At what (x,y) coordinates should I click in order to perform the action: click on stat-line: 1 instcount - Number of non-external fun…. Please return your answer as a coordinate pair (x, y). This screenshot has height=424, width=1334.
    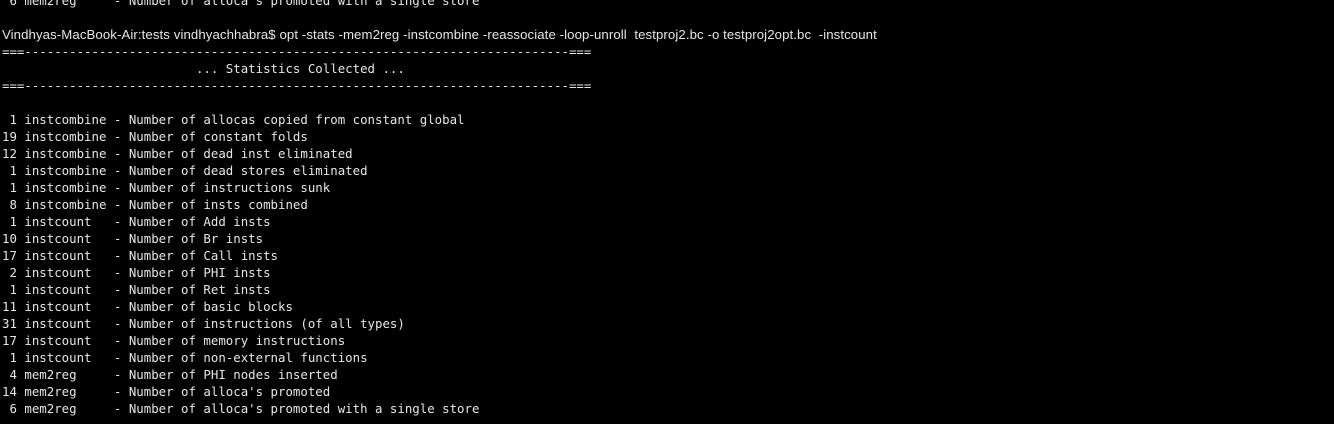
    Looking at the image, I should click on (185, 357).